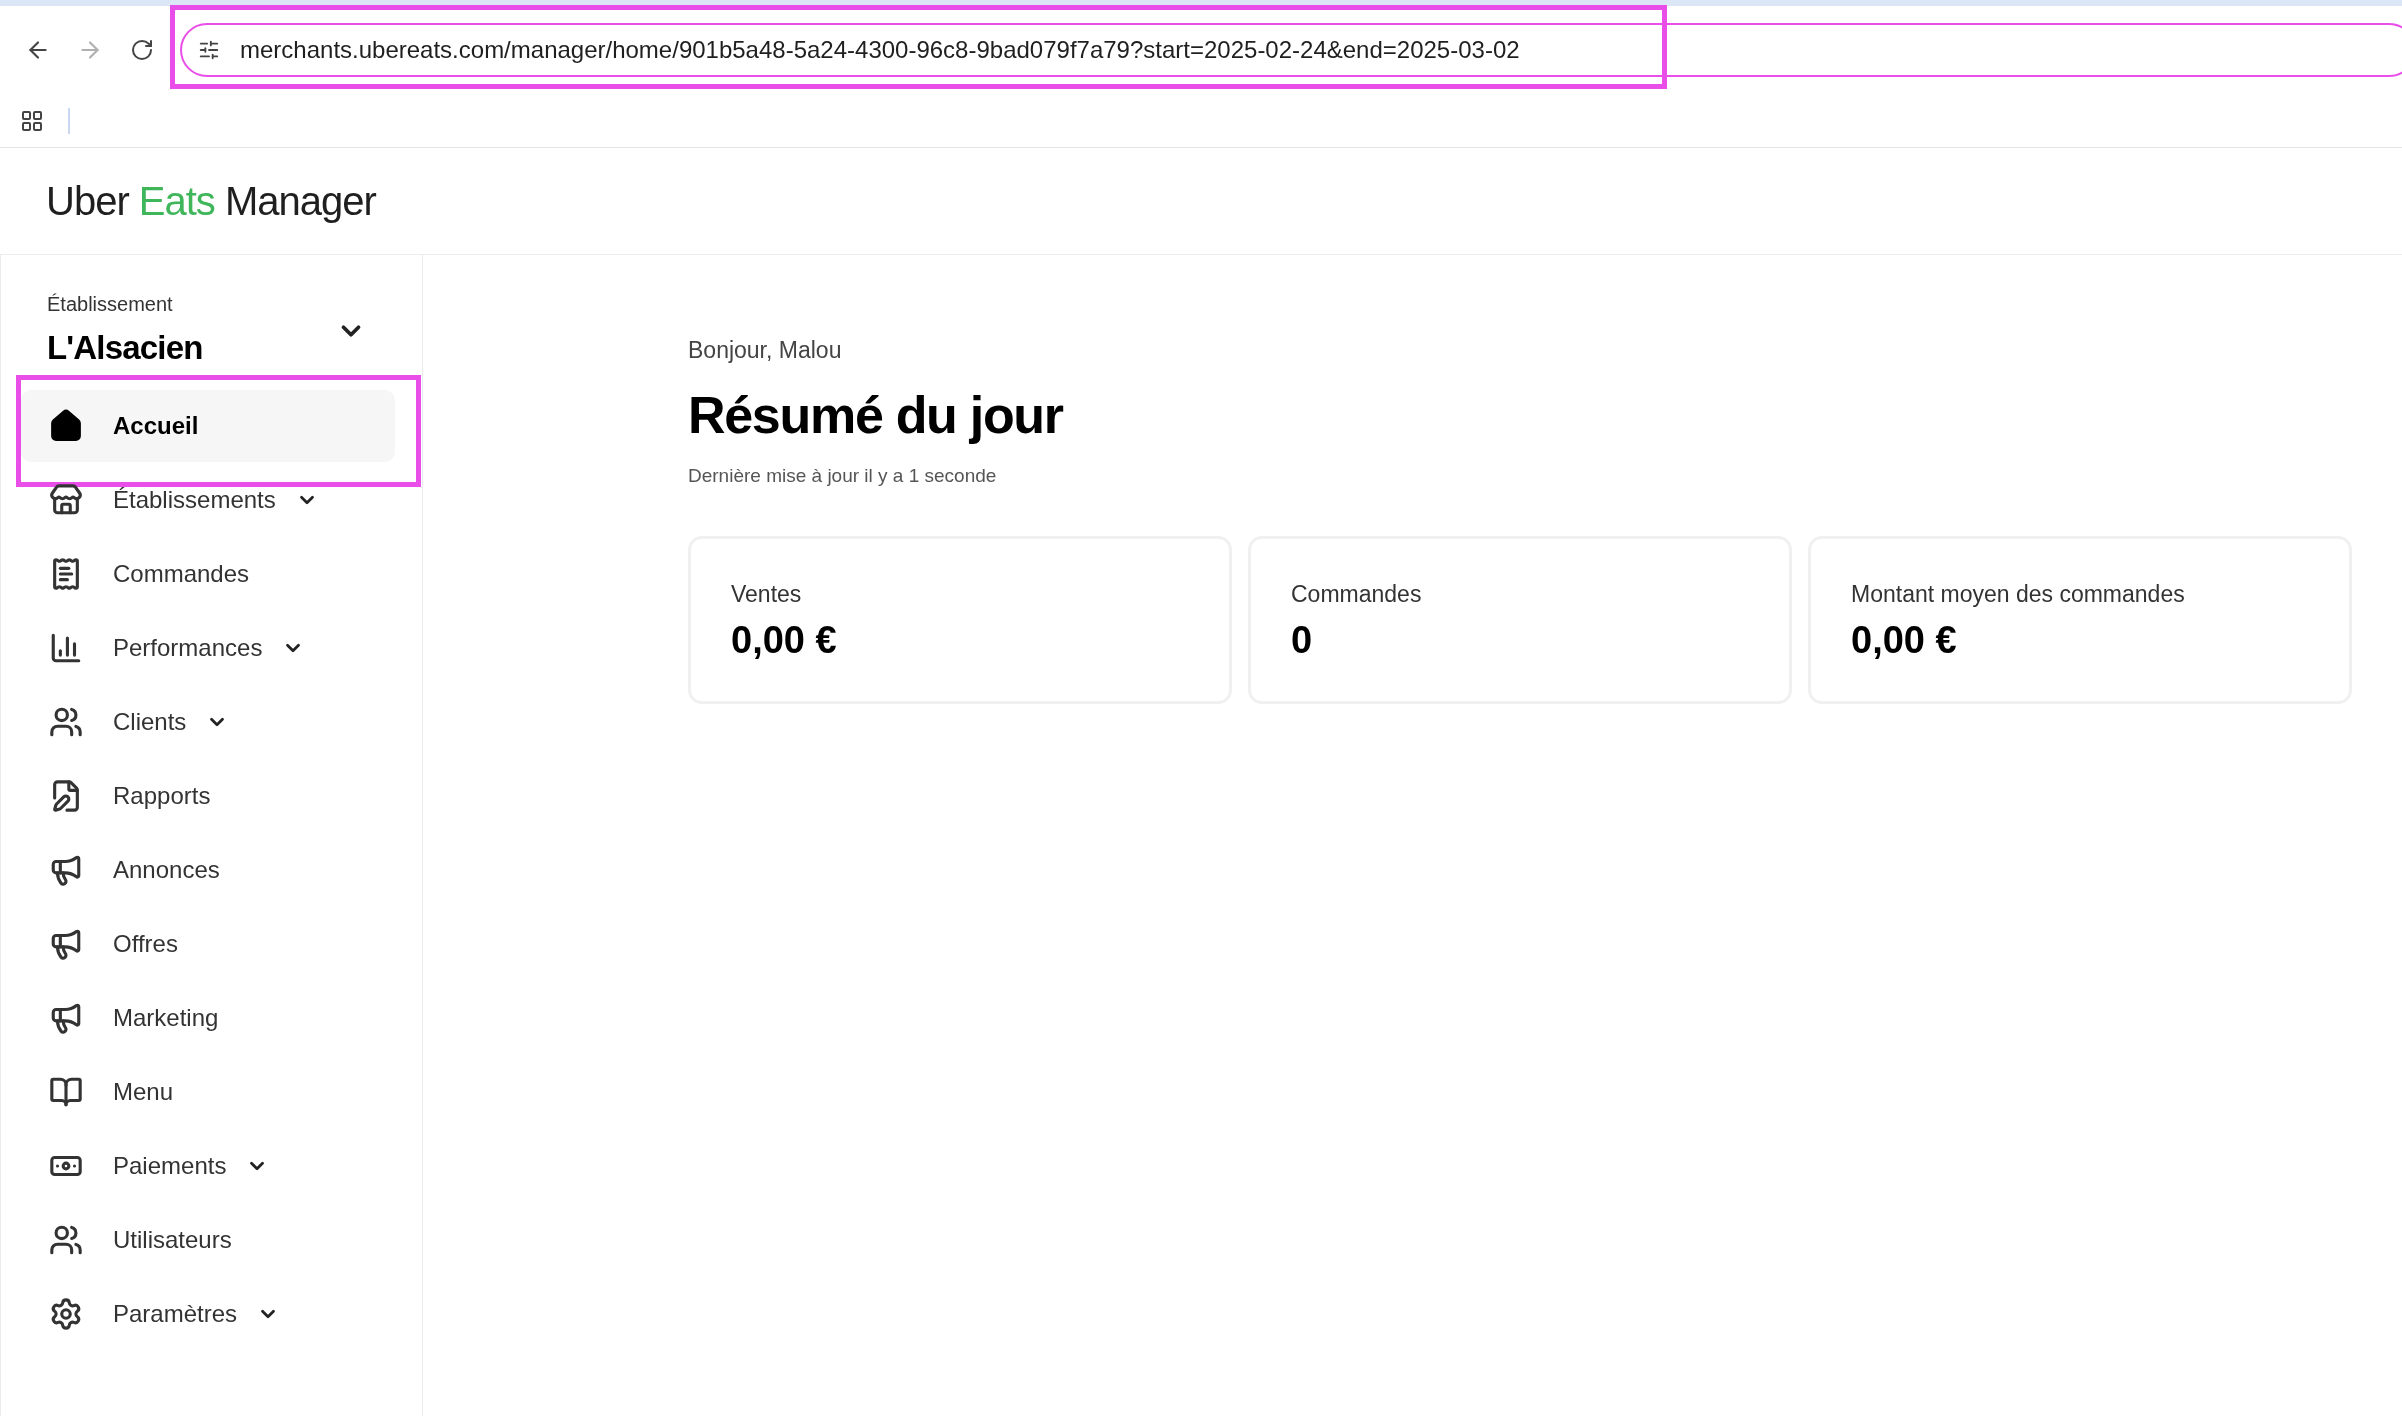 The image size is (2402, 1416). Describe the element at coordinates (208, 1313) in the screenshot. I see `sidebar-item: Paramètres` at that location.